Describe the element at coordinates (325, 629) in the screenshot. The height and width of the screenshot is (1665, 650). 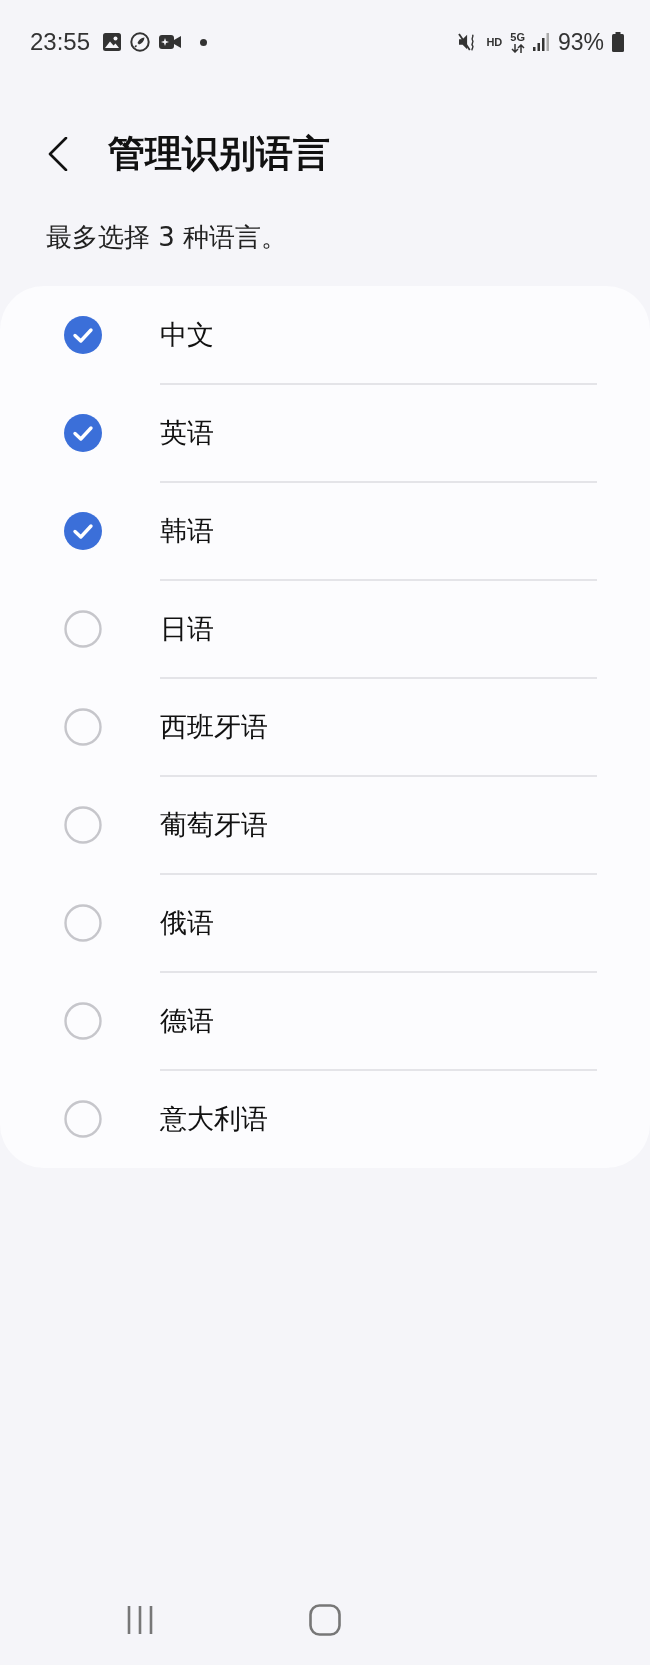
I see `language-option: 日语` at that location.